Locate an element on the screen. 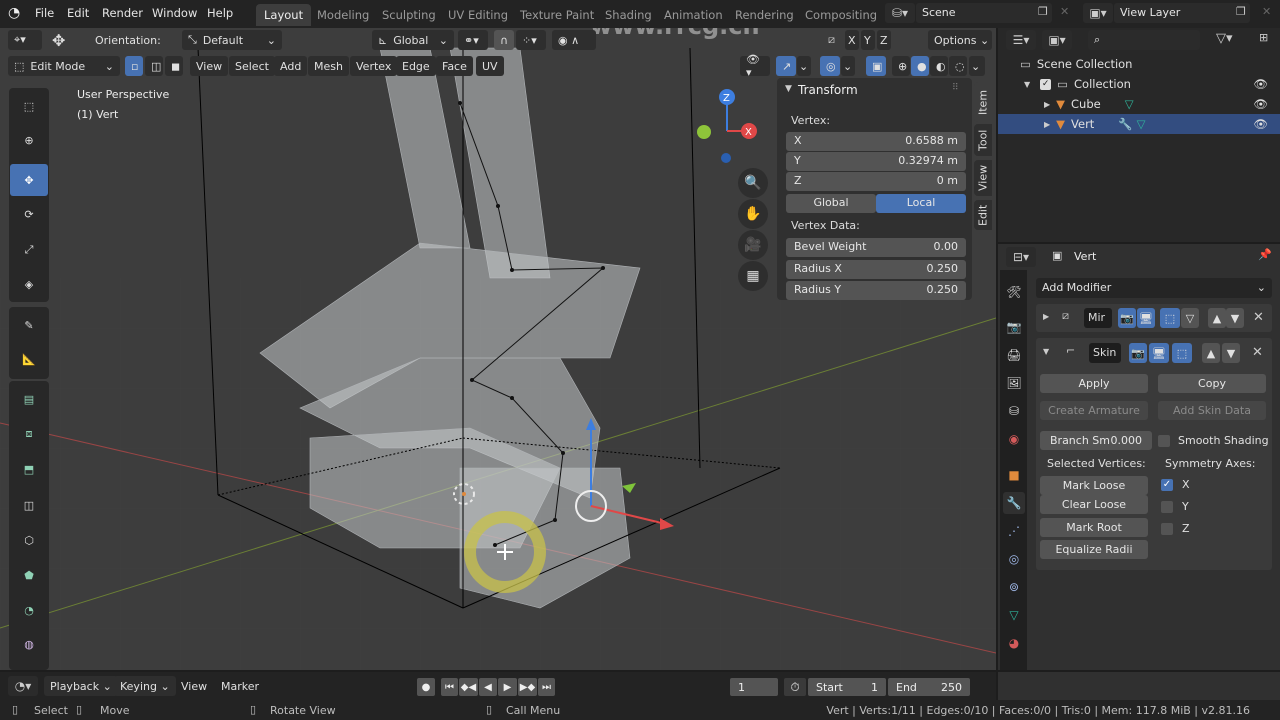 The height and width of the screenshot is (720, 1280). tab-rendering: Rendering is located at coordinates (764, 15).